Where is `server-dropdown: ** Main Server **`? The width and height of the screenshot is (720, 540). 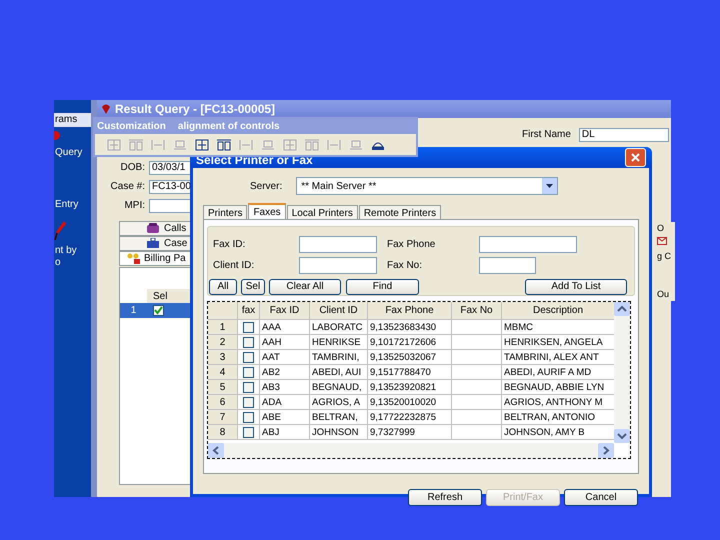 server-dropdown: ** Main Server ** is located at coordinates (427, 186).